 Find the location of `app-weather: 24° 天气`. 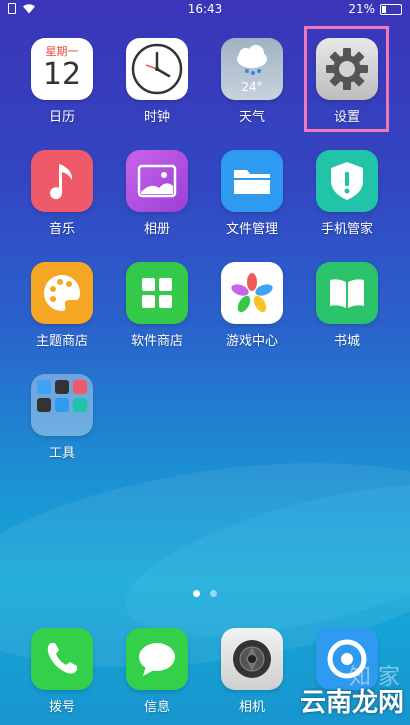

app-weather: 24° 天气 is located at coordinates (252, 81).